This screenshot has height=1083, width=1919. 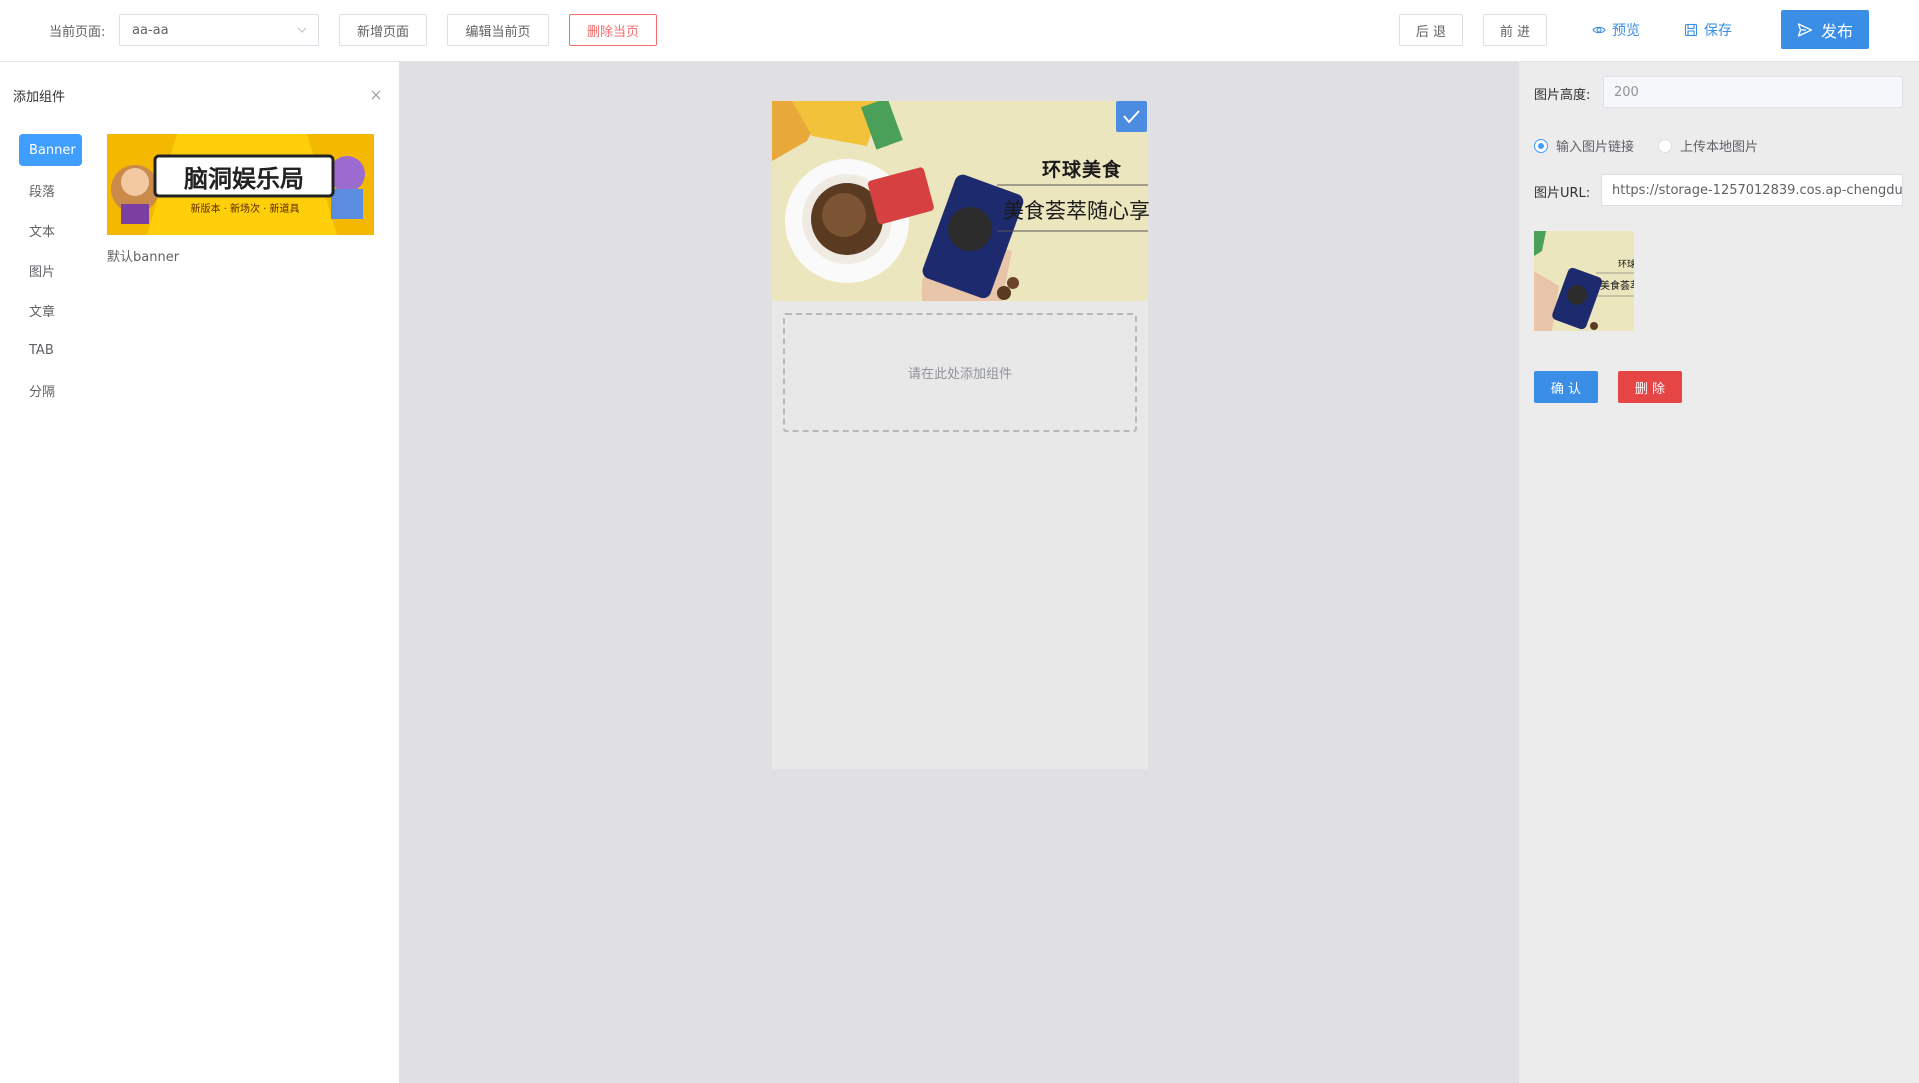 I want to click on panel-title: 添加组件, so click(x=39, y=97).